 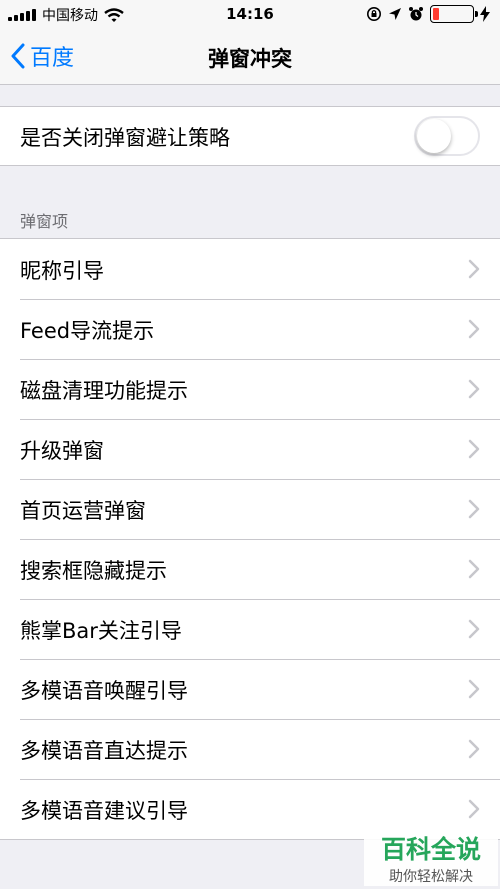 What do you see at coordinates (250, 389) in the screenshot?
I see `list-item: 磁盘清理功能提示` at bounding box center [250, 389].